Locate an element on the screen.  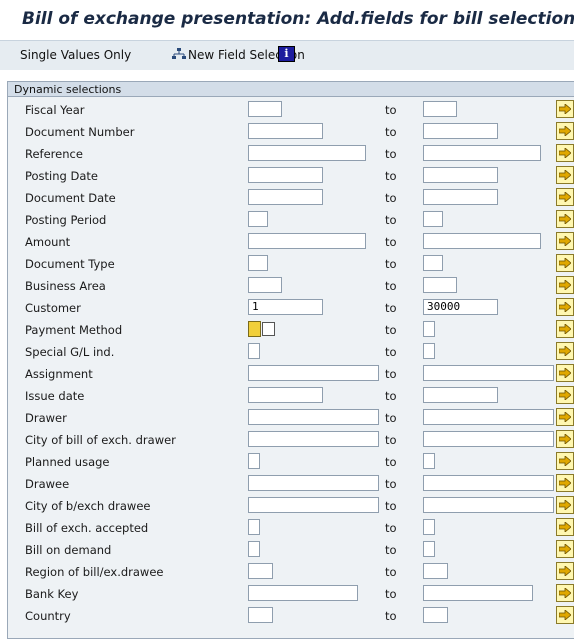
value-help-icon is located at coordinates (268, 329).